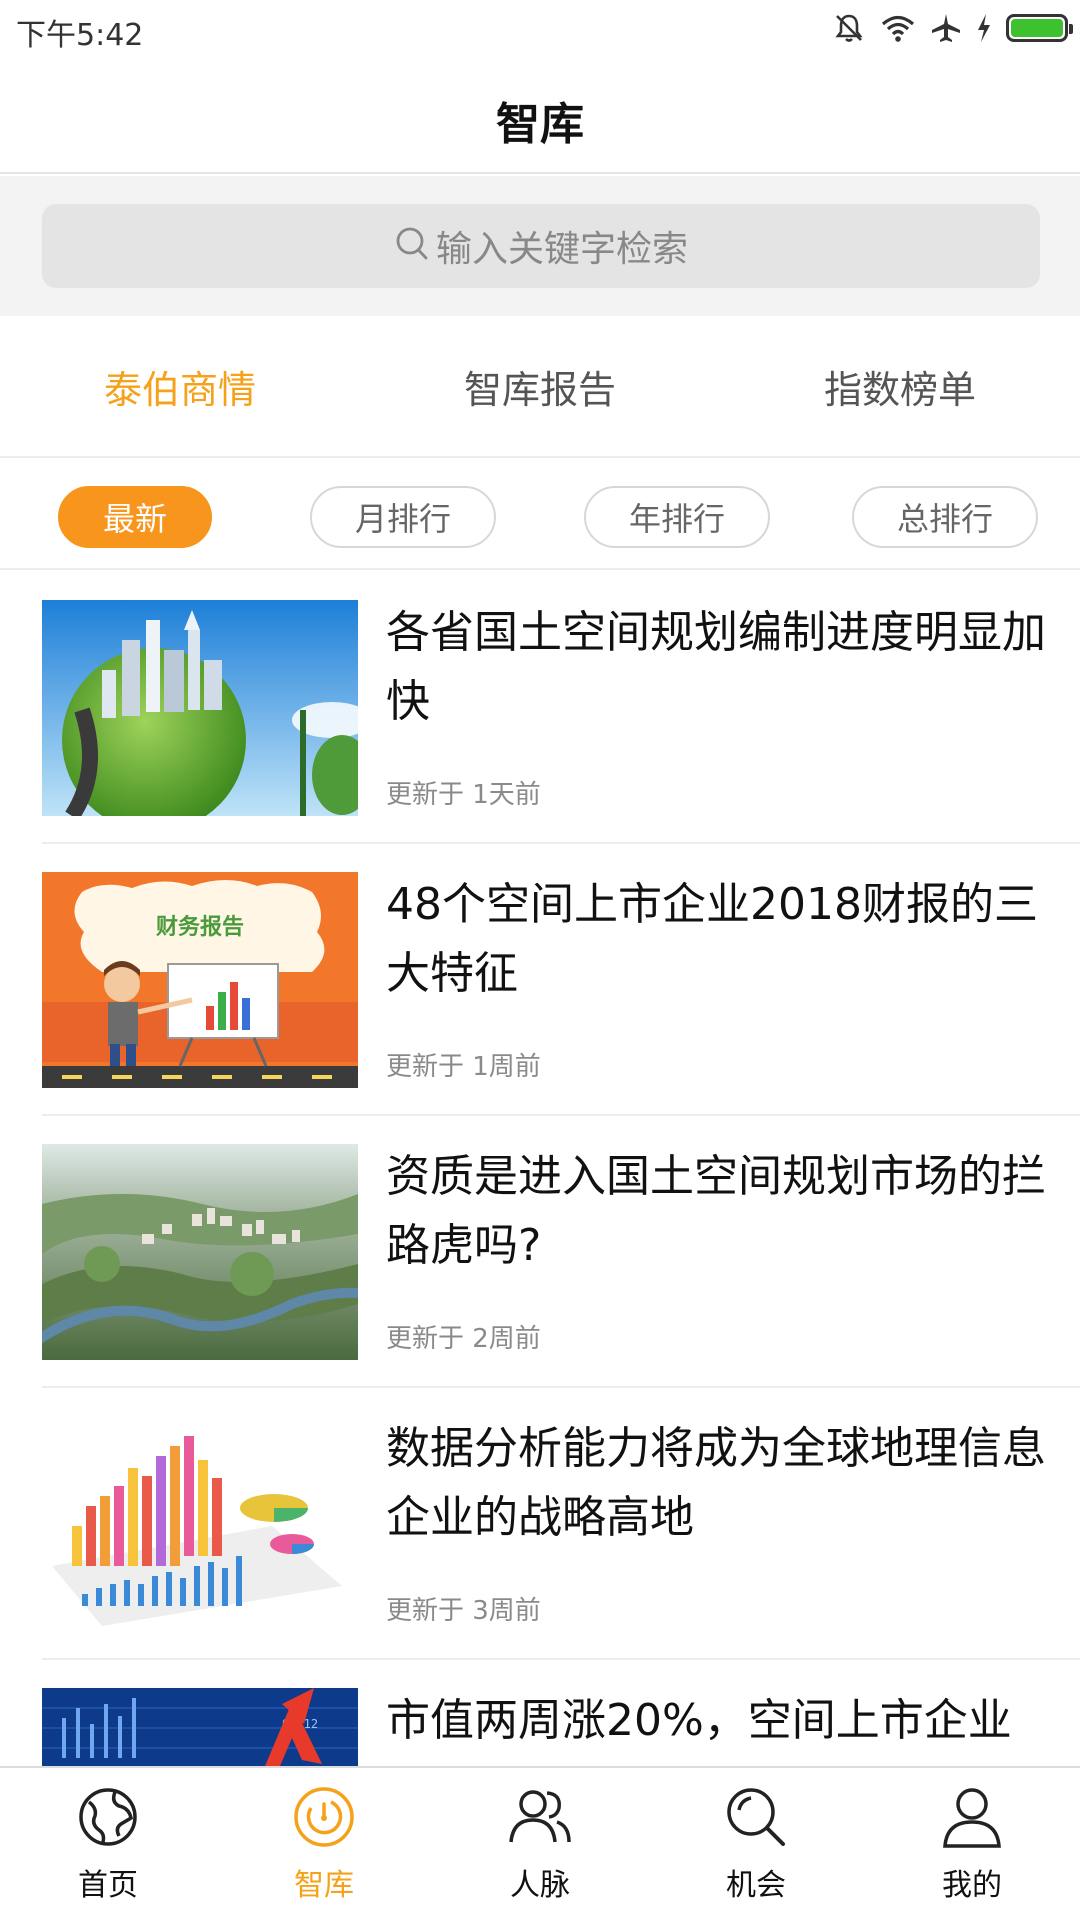  What do you see at coordinates (403, 517) in the screenshot?
I see `filter-monthly-ranking: 月排行` at bounding box center [403, 517].